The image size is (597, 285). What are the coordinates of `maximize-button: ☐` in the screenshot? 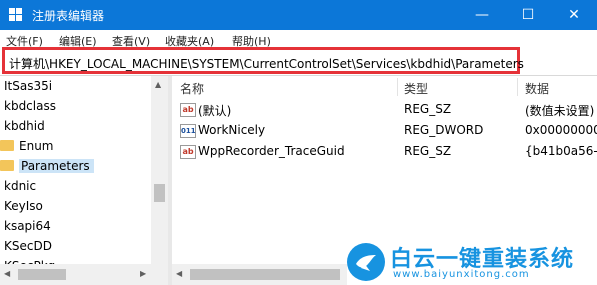 It's located at (528, 15).